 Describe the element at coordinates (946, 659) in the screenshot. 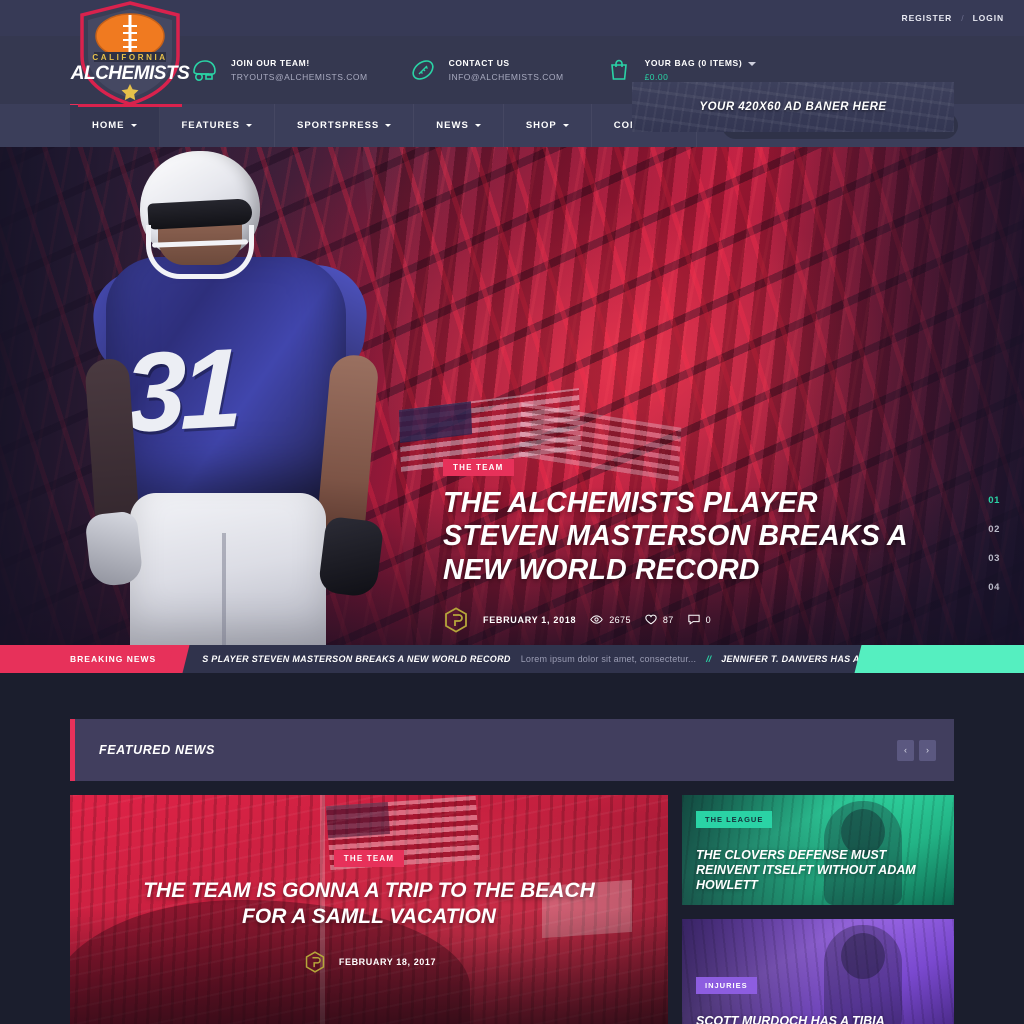

I see `ticker-end-decoration` at that location.